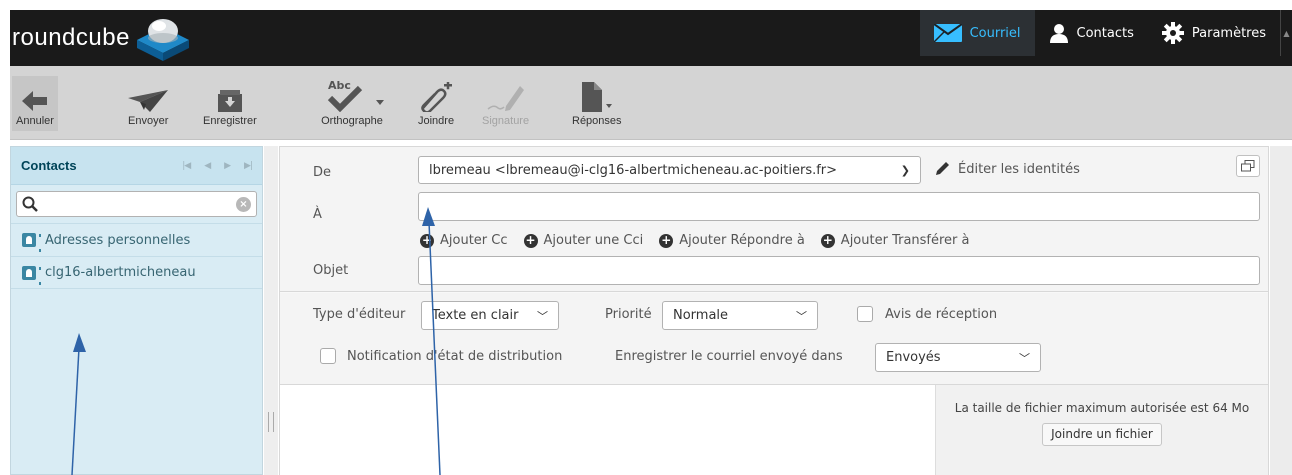  Describe the element at coordinates (359, 314) in the screenshot. I see `editor-type-label: Type d'éditeur` at that location.